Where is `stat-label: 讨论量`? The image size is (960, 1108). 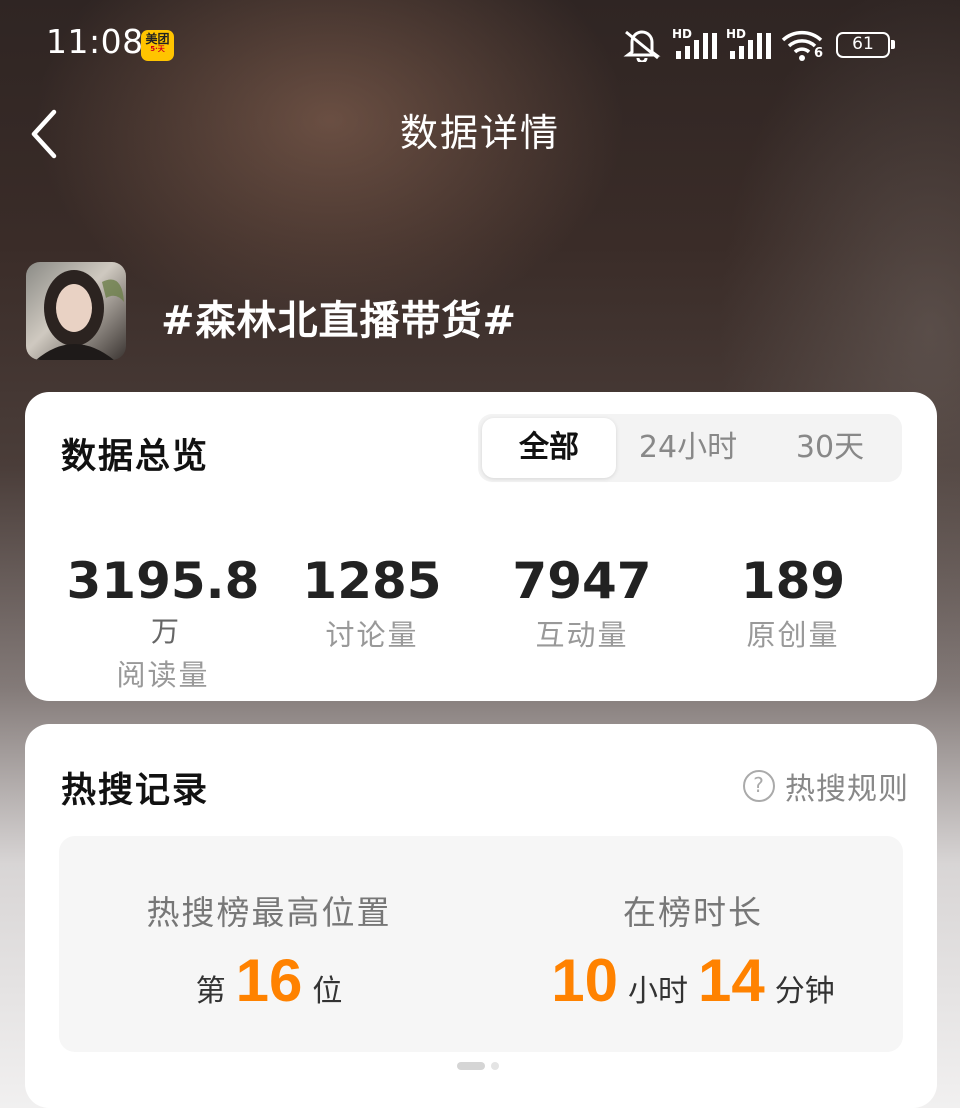
stat-label: 讨论量 is located at coordinates (372, 635).